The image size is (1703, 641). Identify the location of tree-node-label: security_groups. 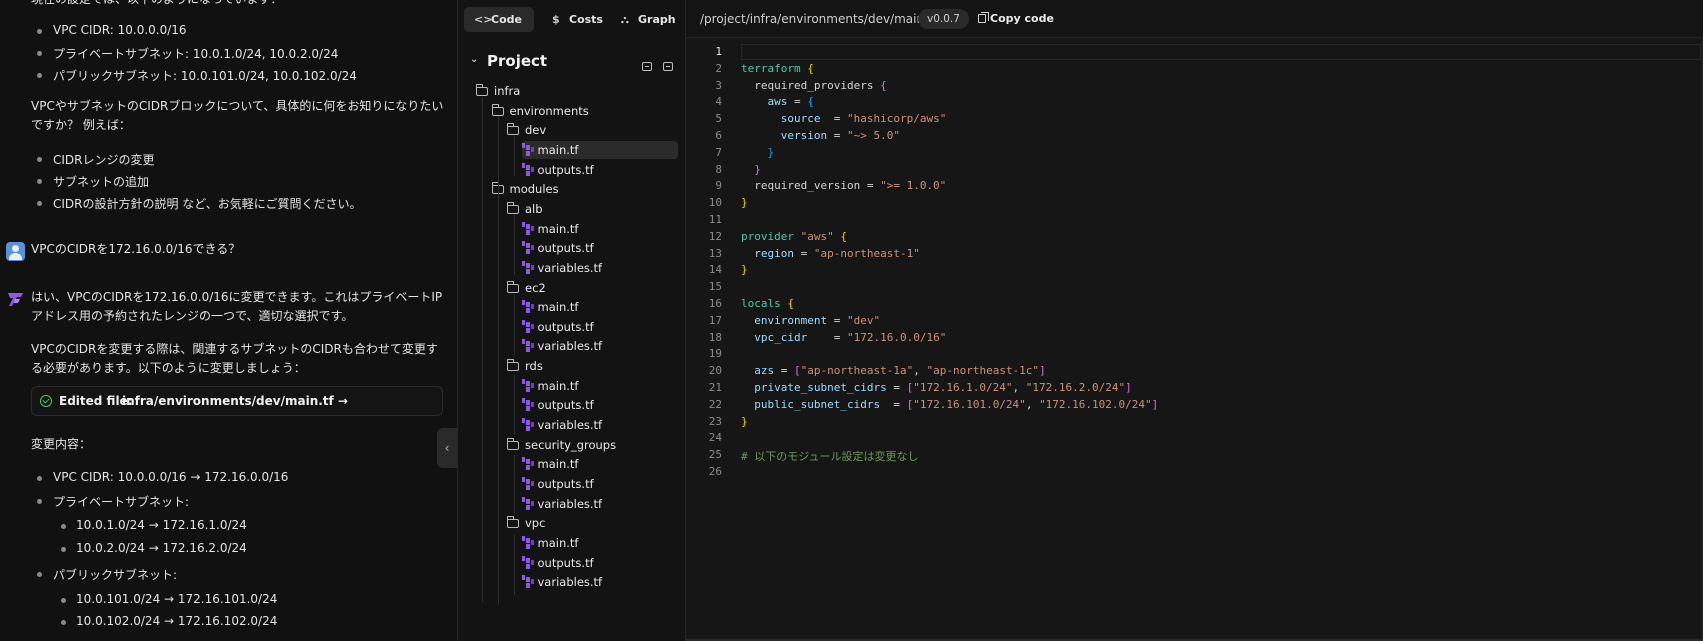
(571, 444).